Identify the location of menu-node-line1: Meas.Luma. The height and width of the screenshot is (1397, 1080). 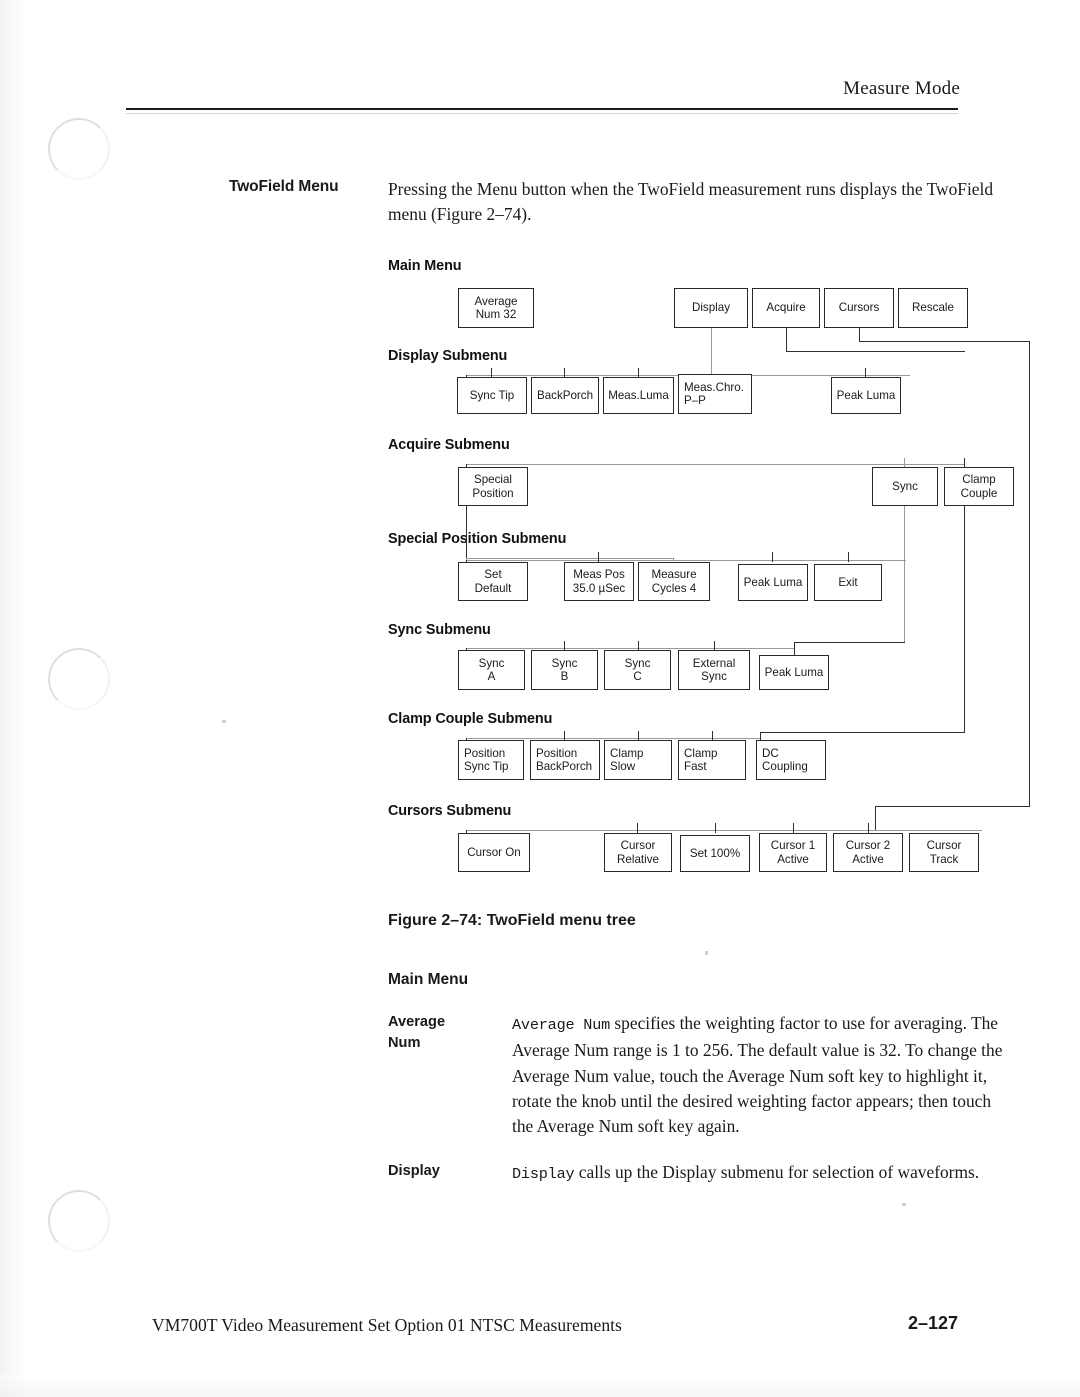
(638, 395).